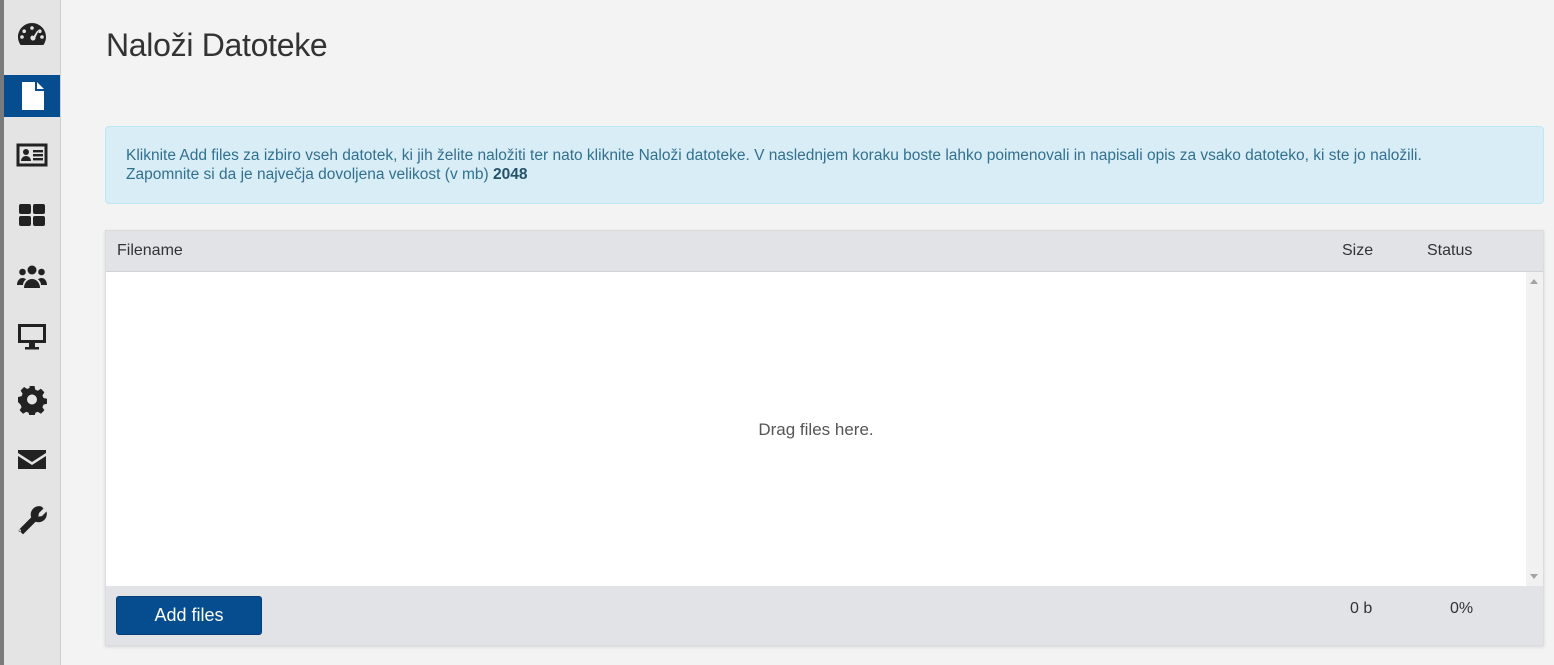 The height and width of the screenshot is (665, 1554). I want to click on drop-zone-text: Drag files here., so click(816, 429).